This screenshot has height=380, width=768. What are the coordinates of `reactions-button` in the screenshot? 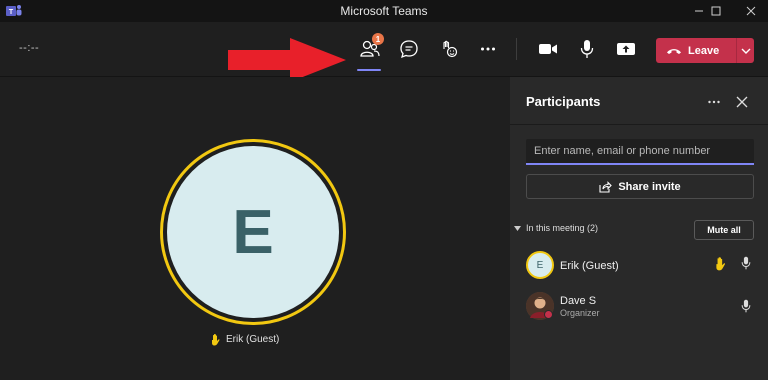 It's located at (449, 49).